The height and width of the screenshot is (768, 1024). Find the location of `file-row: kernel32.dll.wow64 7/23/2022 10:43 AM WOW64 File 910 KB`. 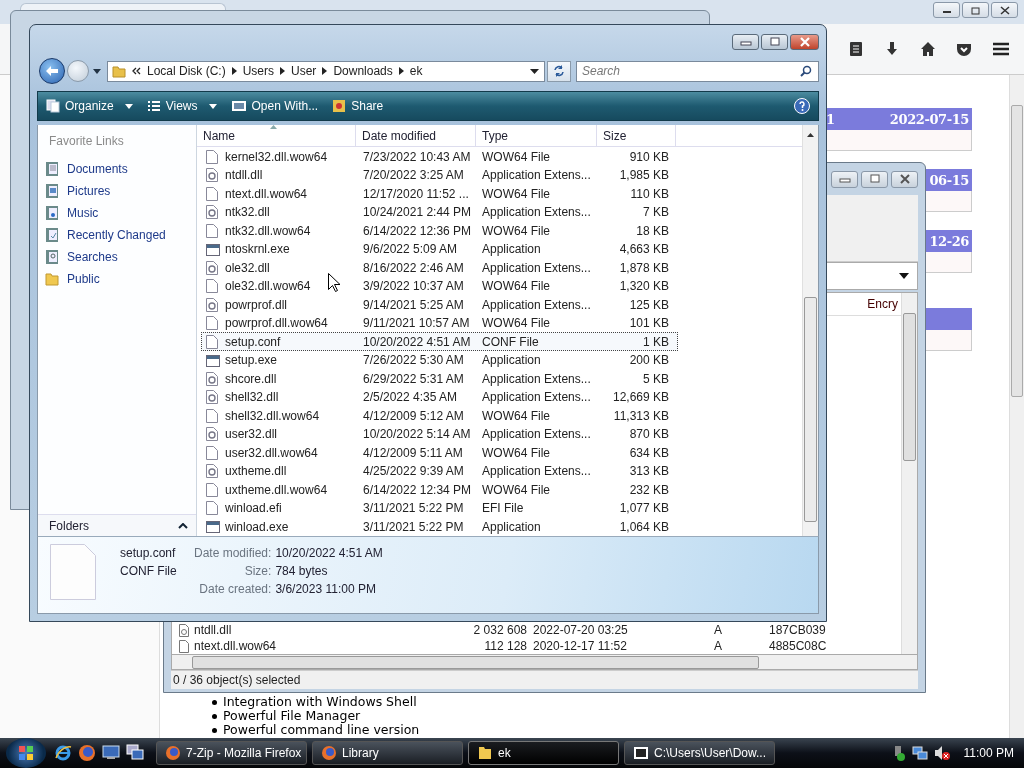

file-row: kernel32.dll.wow64 7/23/2022 10:43 AM WOW64 File 910 KB is located at coordinates (439, 156).